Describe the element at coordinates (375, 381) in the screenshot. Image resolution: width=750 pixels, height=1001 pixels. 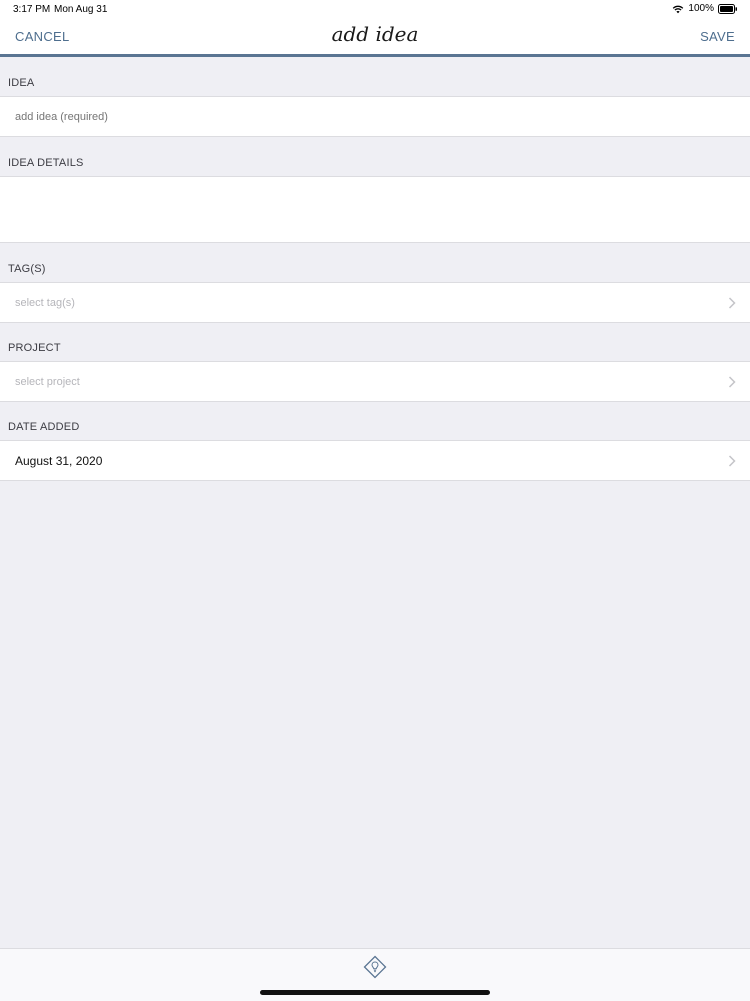
I see `project-row: select project` at that location.